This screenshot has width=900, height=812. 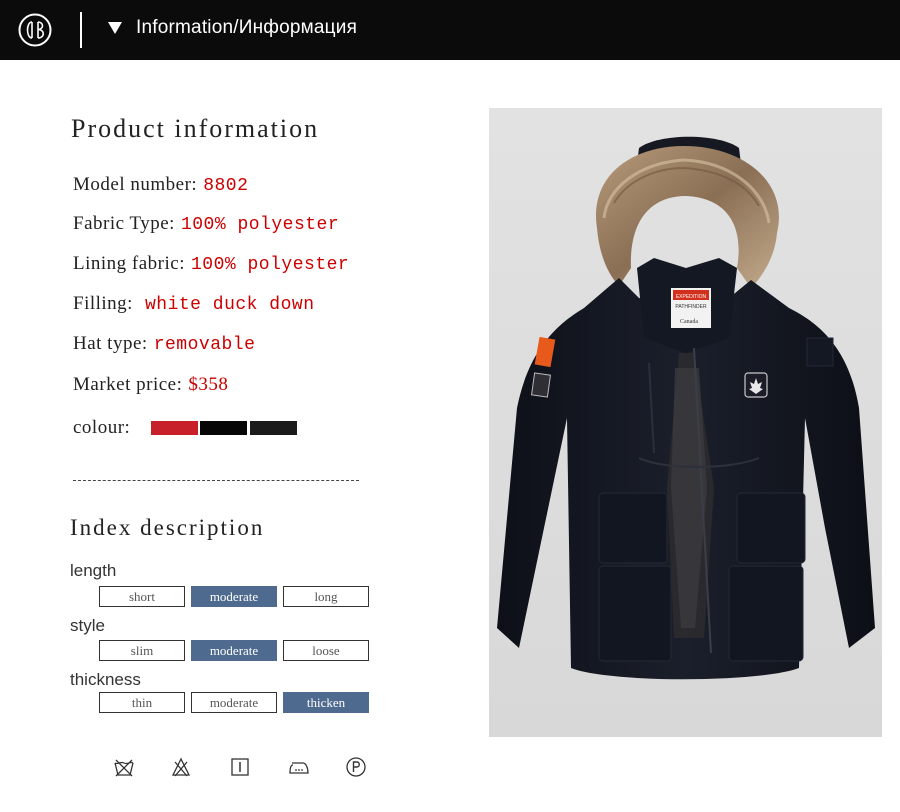 I want to click on info-row-model: Model number: 8802, so click(x=160, y=185).